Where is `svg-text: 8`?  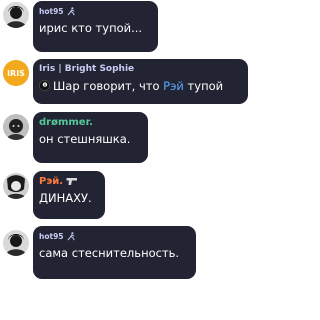 svg-text: 8 is located at coordinates (45, 85).